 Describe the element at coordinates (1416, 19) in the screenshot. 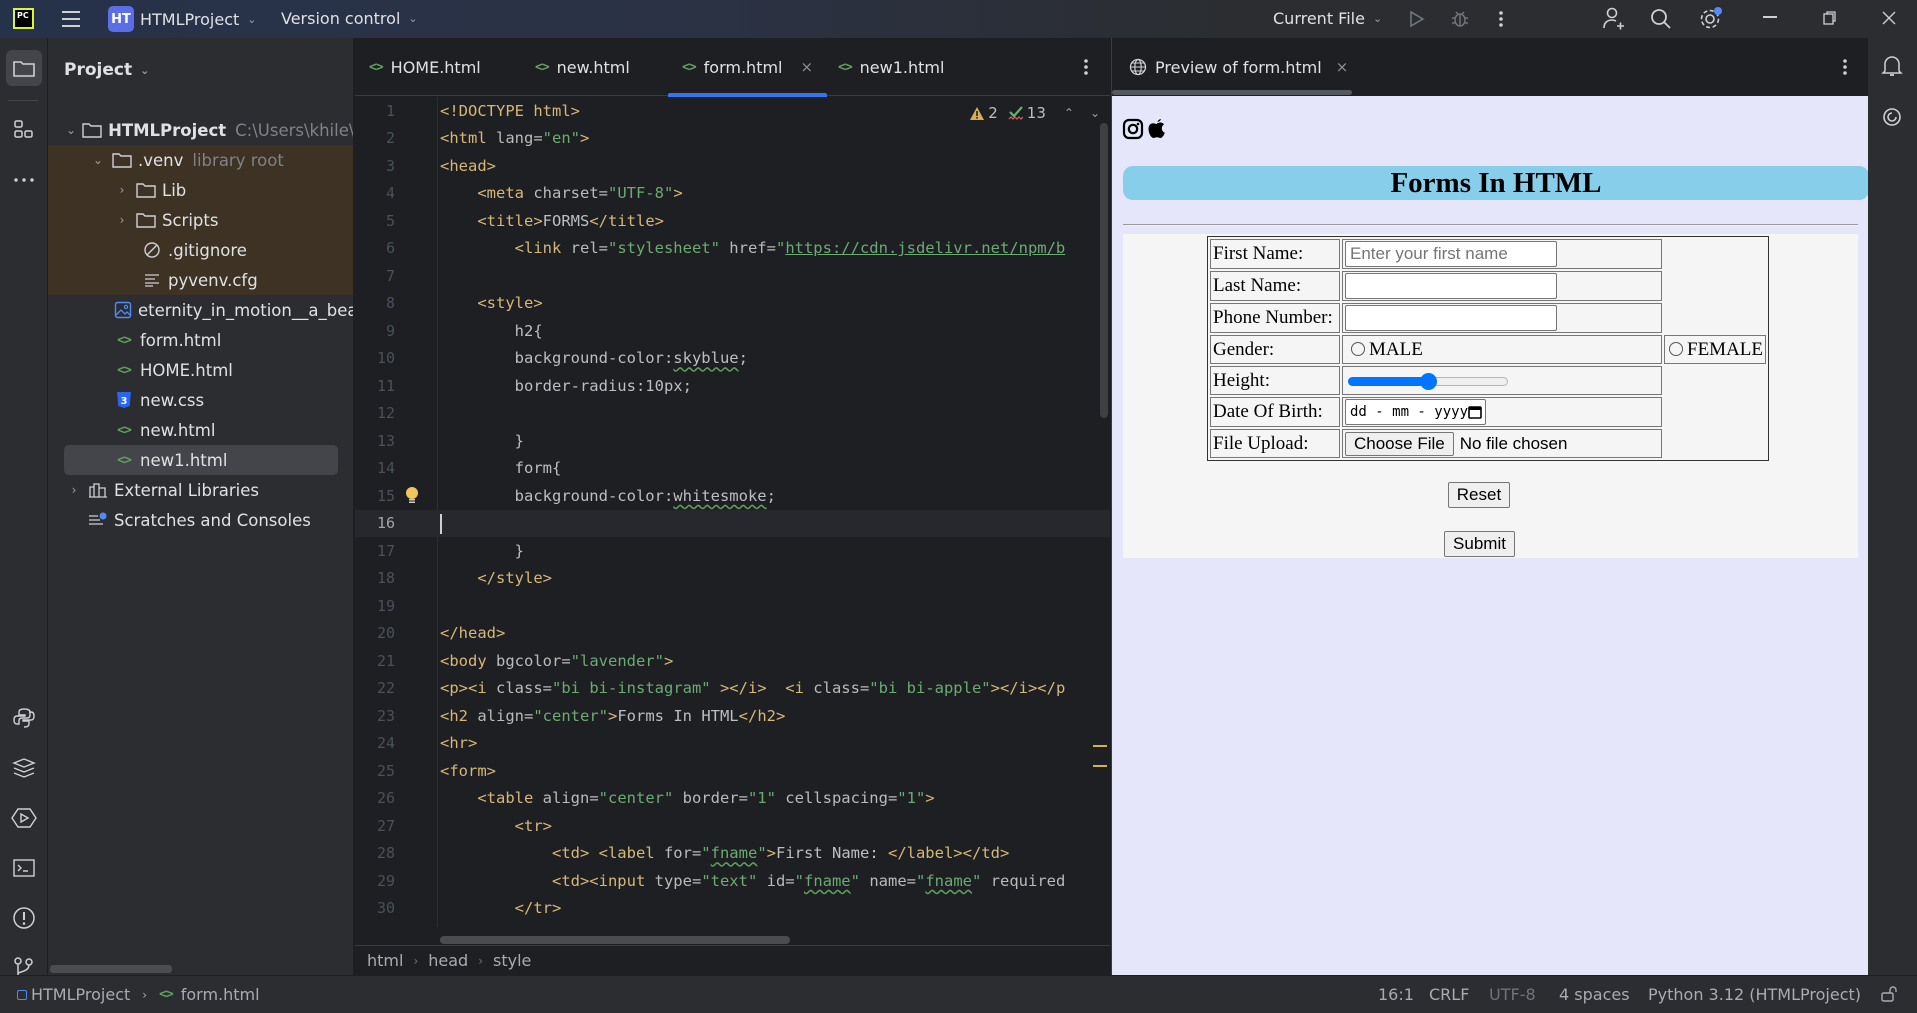

I see `run-icon` at that location.